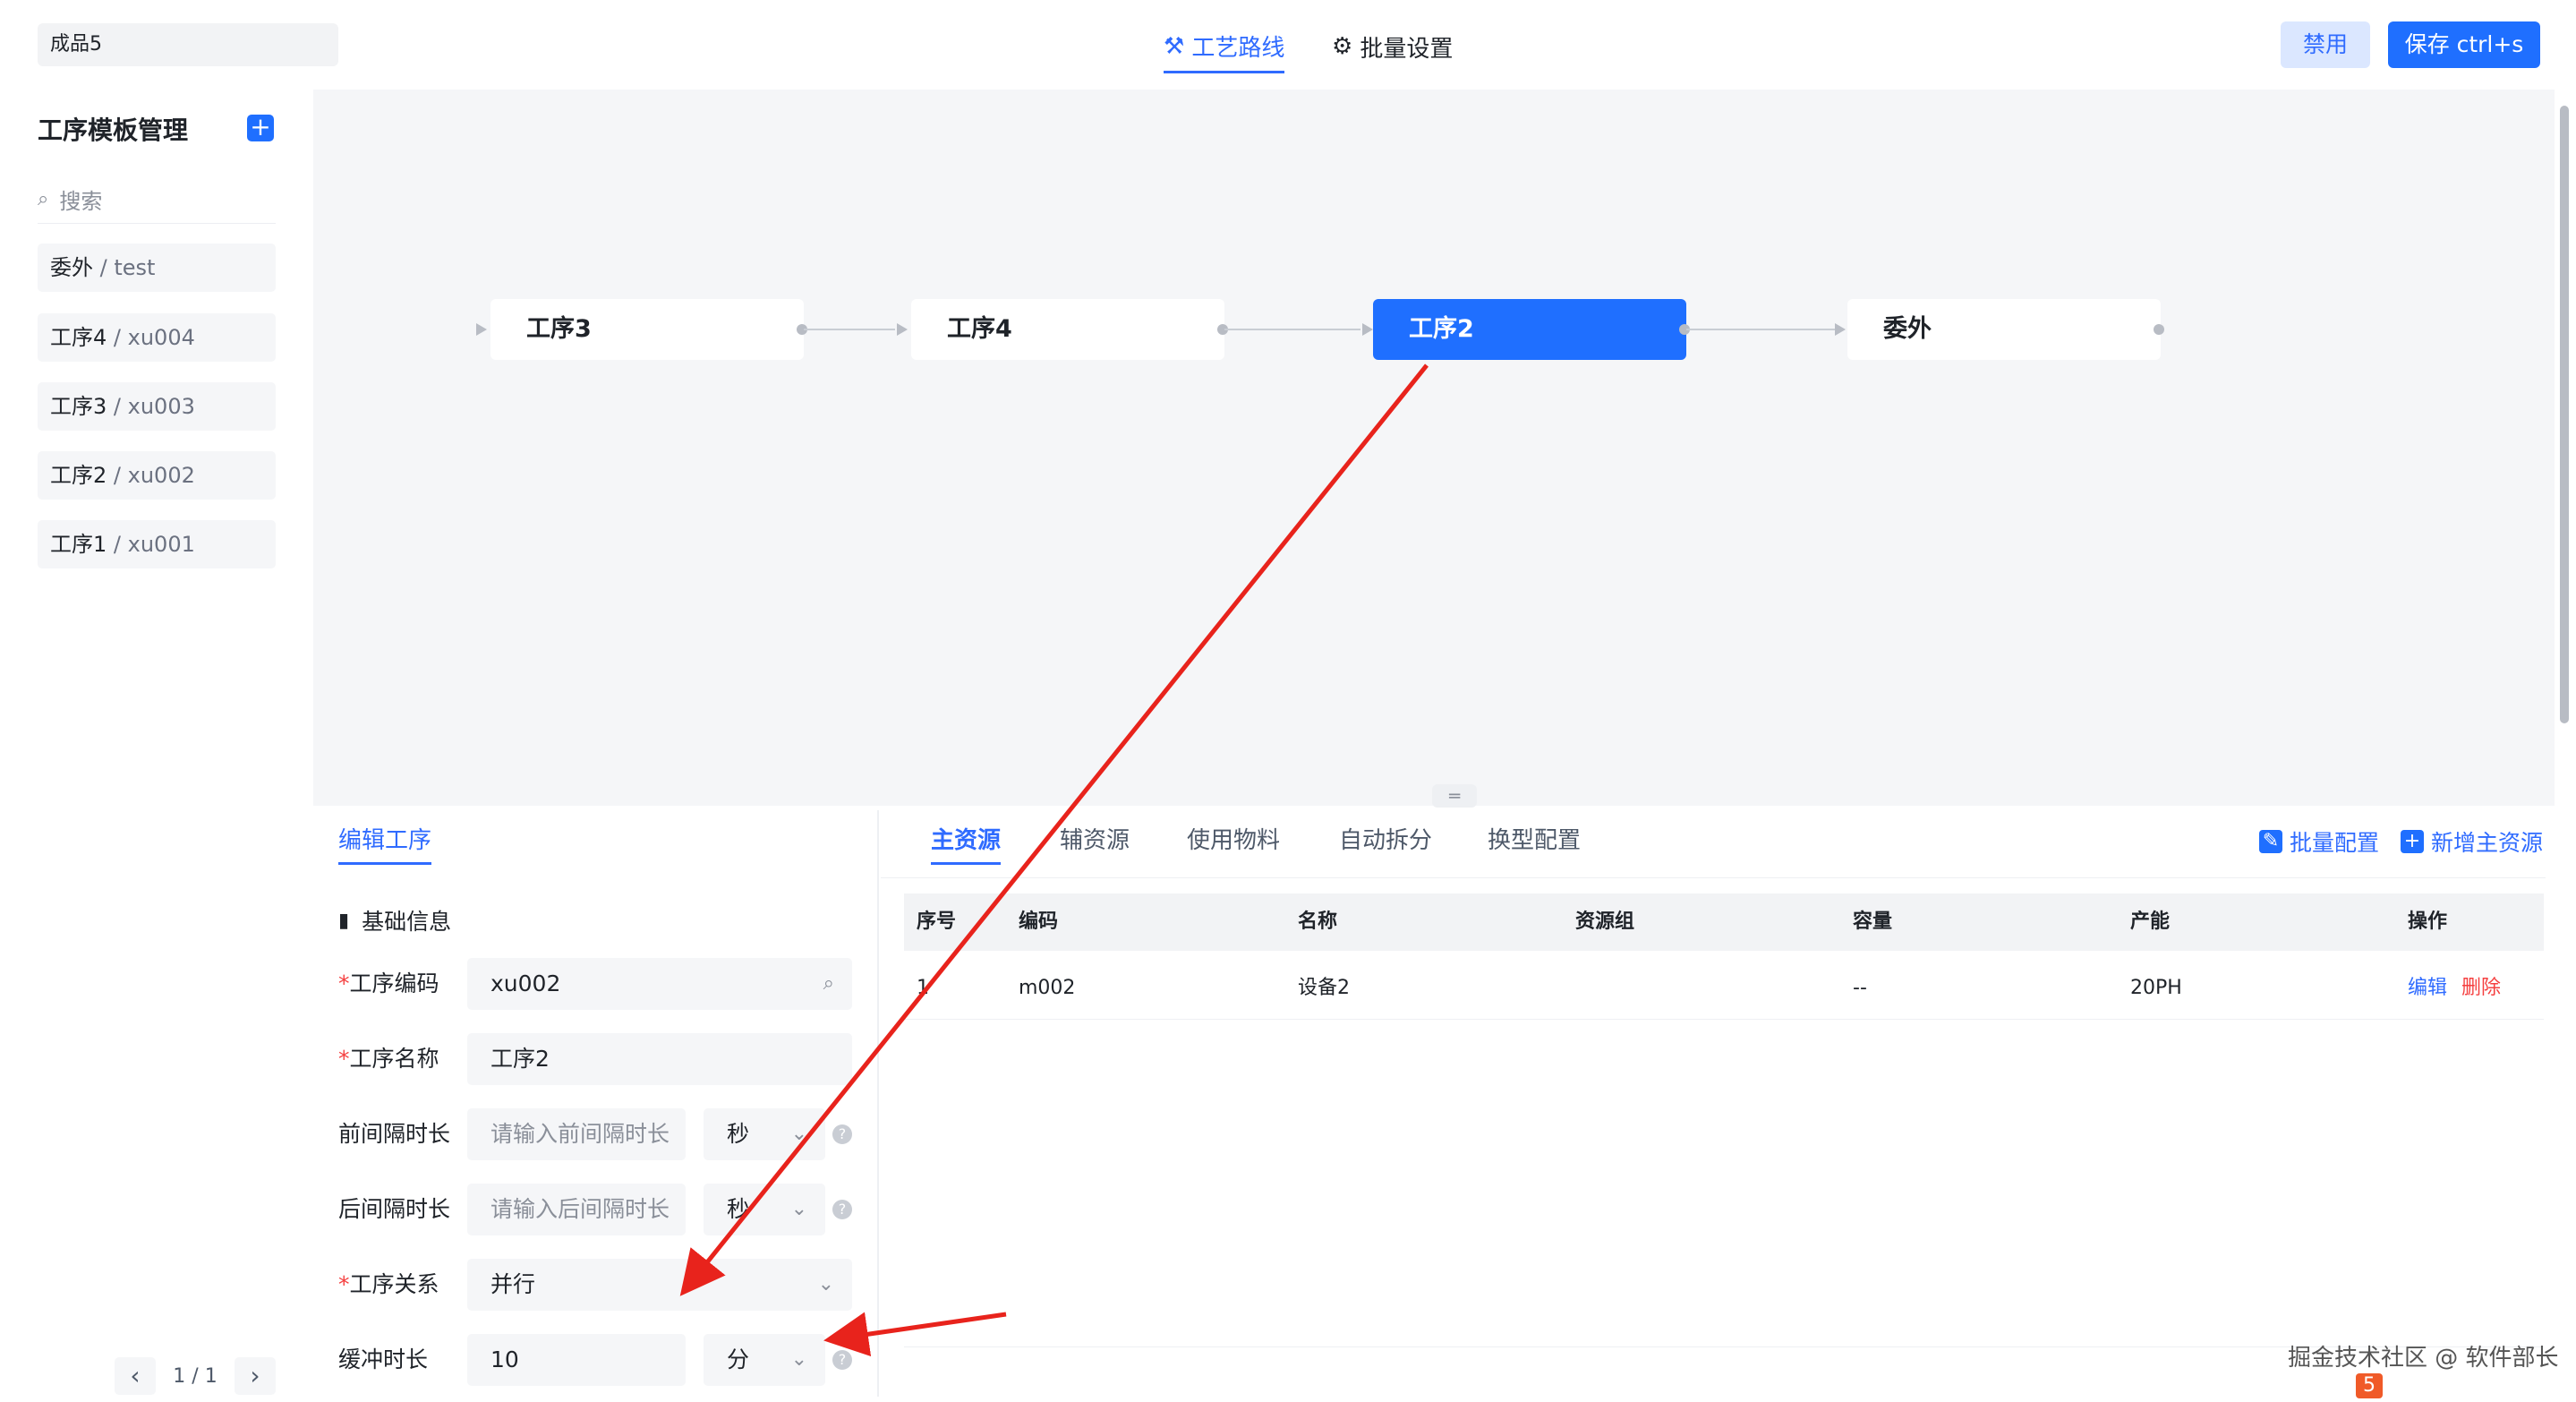  Describe the element at coordinates (937, 921) in the screenshot. I see `col-index: 序号` at that location.